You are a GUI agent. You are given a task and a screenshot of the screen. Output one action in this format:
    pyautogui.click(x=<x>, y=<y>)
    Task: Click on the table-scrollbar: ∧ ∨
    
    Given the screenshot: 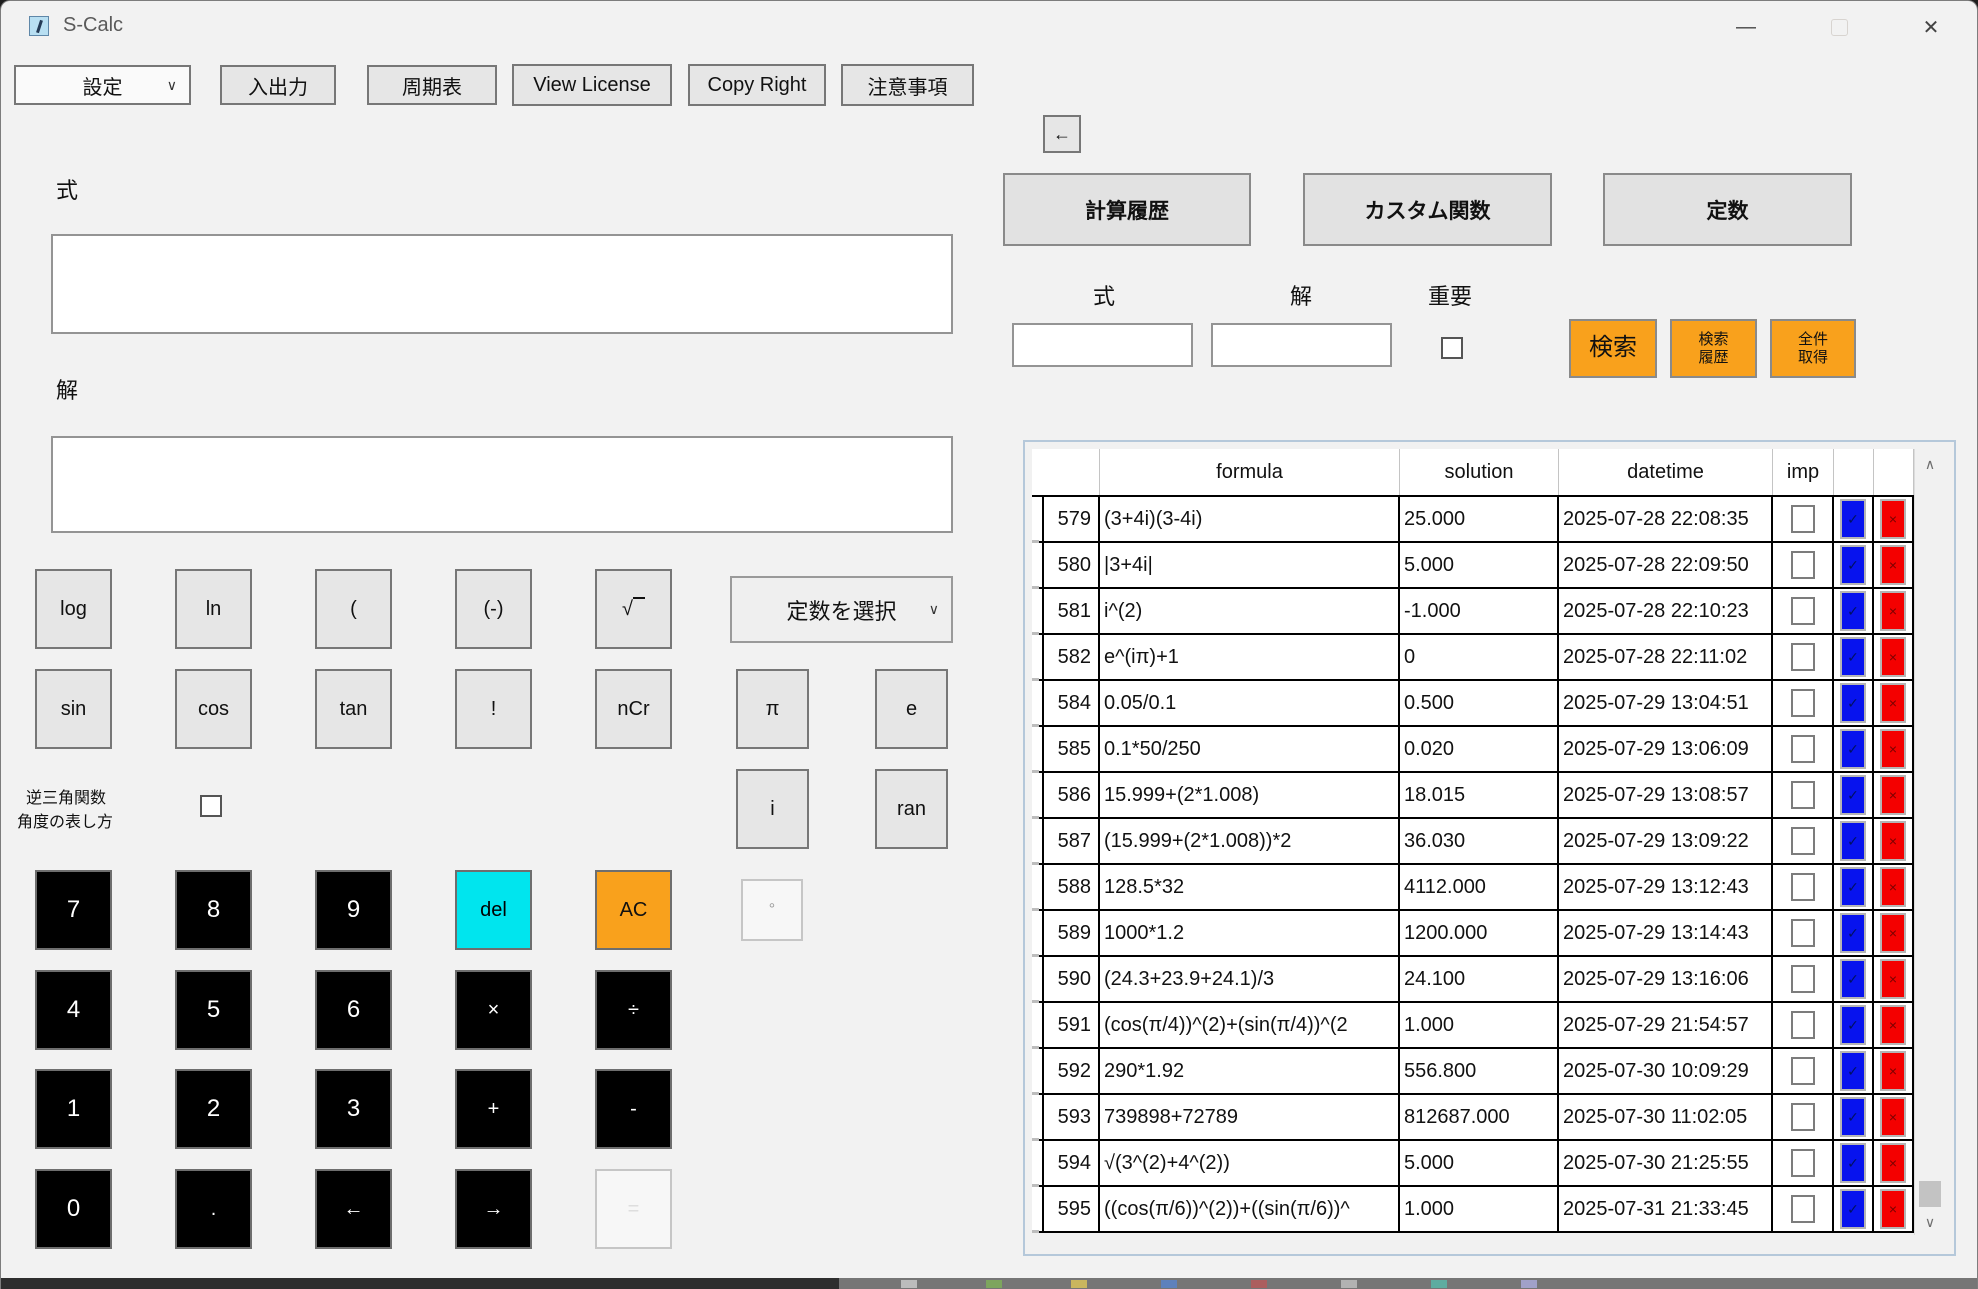 What is the action you would take?
    pyautogui.click(x=1929, y=842)
    